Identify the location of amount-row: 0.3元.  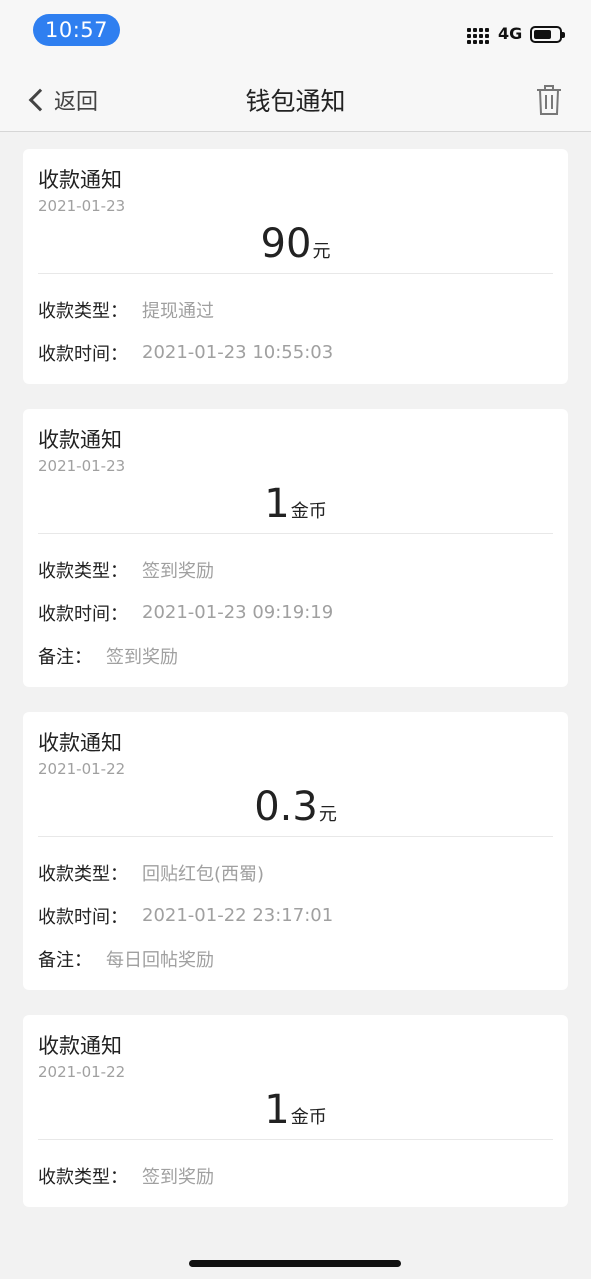
(295, 807).